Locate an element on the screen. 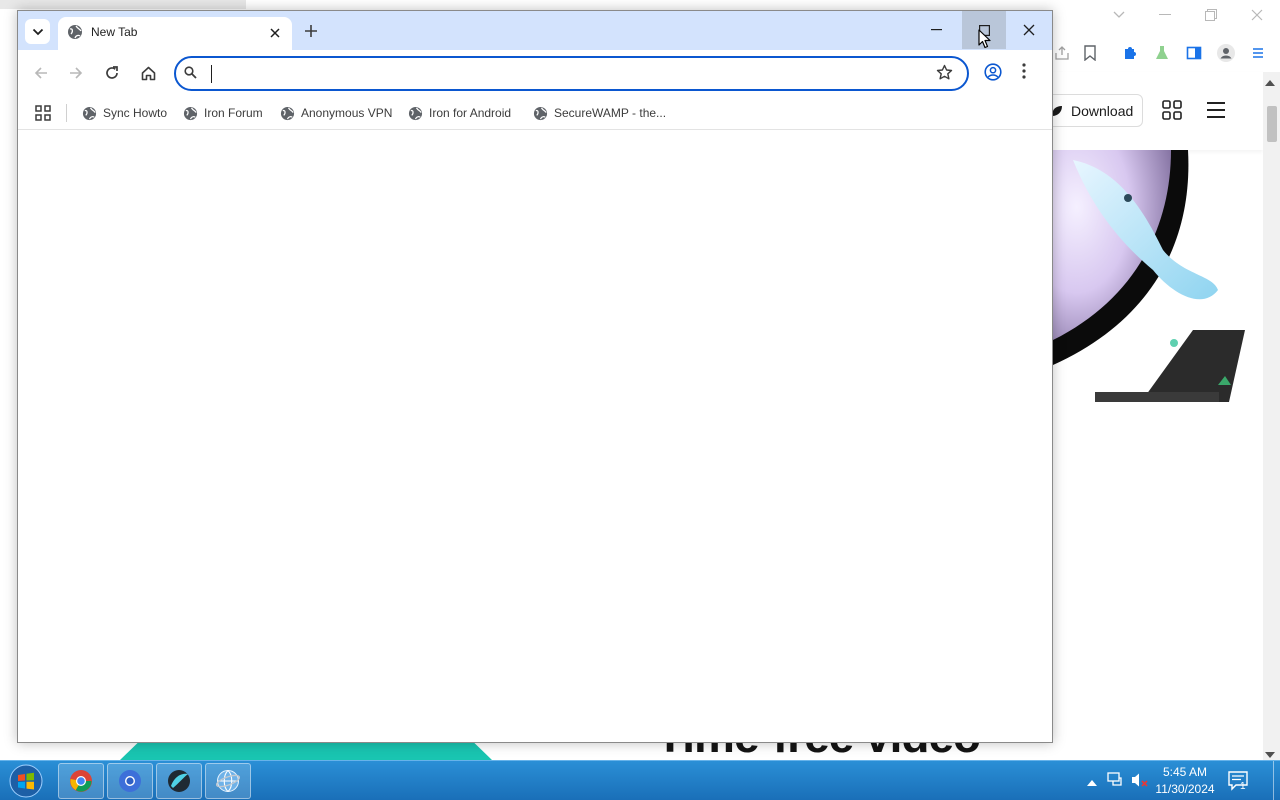  bookmark-iron-forum: Iron Forum is located at coordinates (223, 113).